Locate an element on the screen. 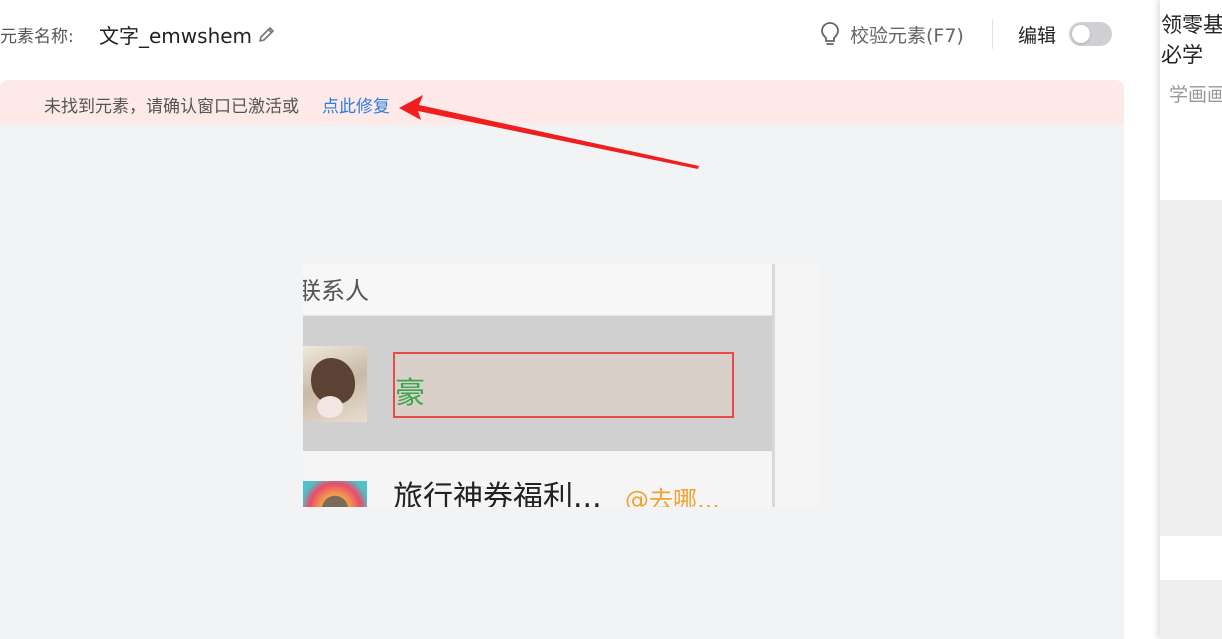 This screenshot has width=1222, height=639. right-panel-subtitle: 学画画 is located at coordinates (1195, 95).